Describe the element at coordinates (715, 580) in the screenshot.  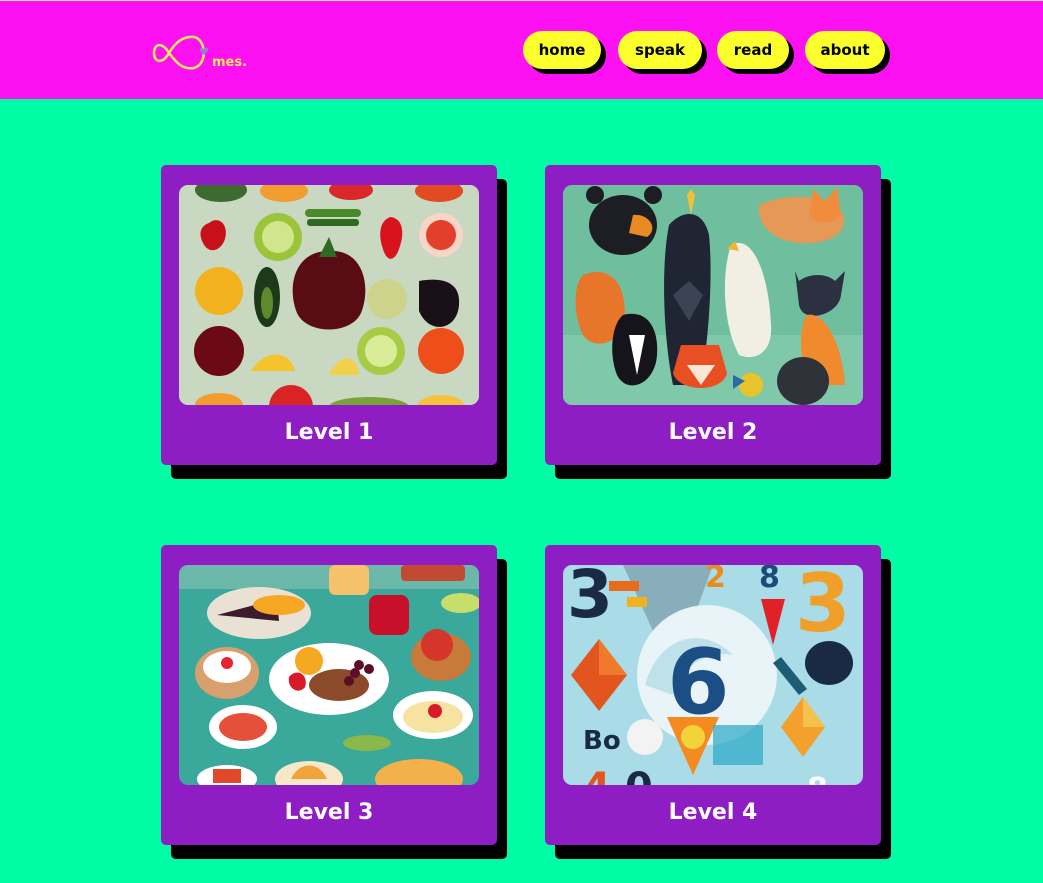
I see `svg-text: 2` at that location.